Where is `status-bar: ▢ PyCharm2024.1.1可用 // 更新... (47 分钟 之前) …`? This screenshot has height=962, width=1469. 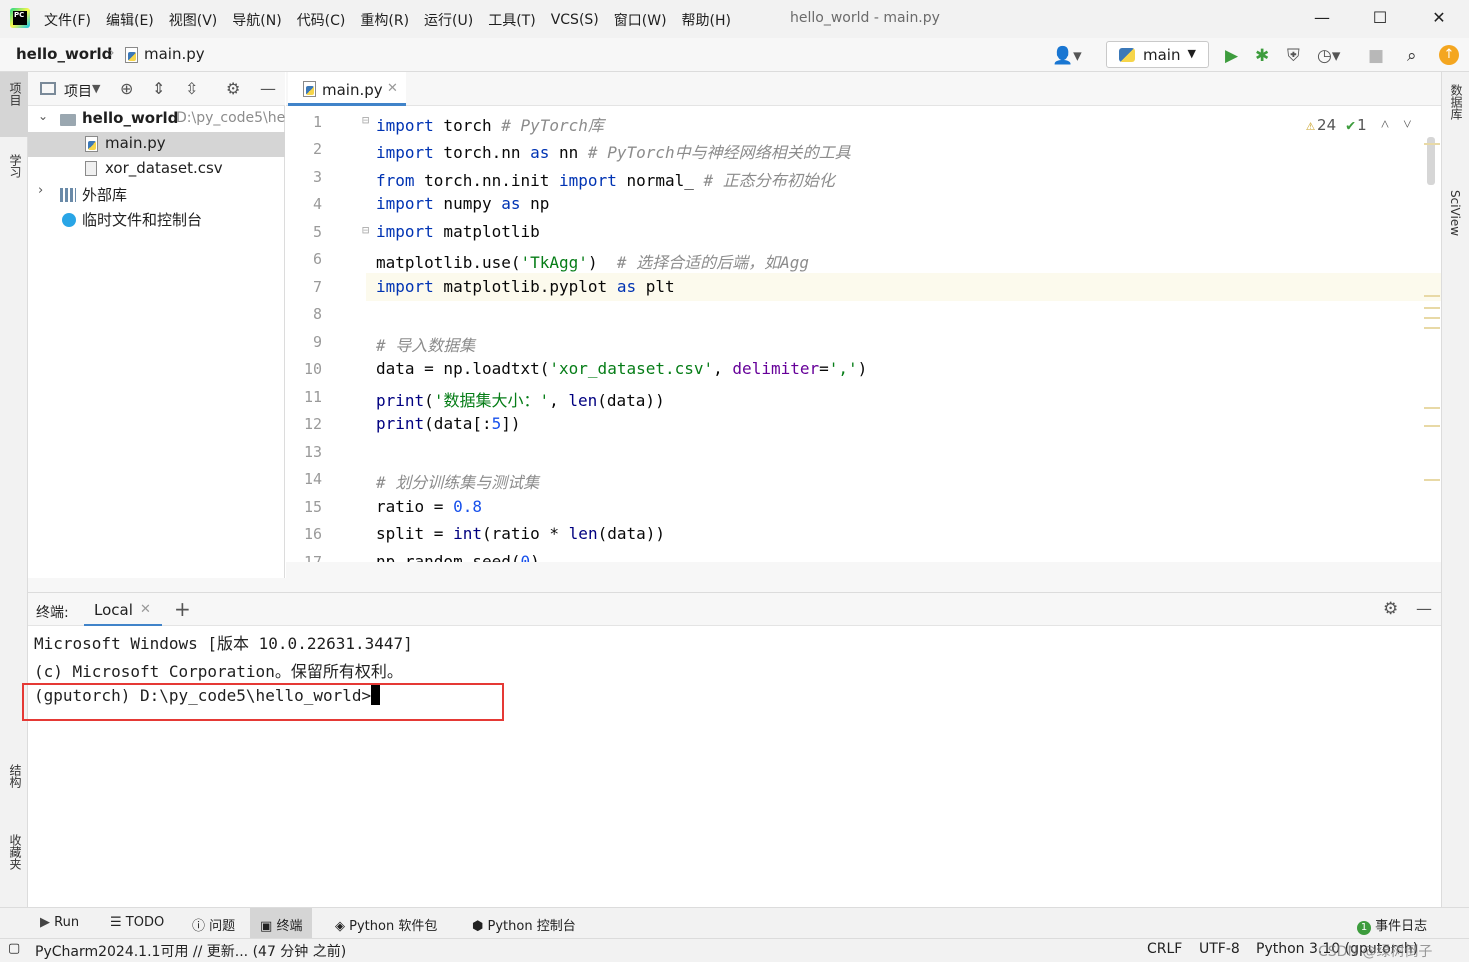
status-bar: ▢ PyCharm2024.1.1可用 // 更新... (47 分钟 之前) … is located at coordinates (734, 950).